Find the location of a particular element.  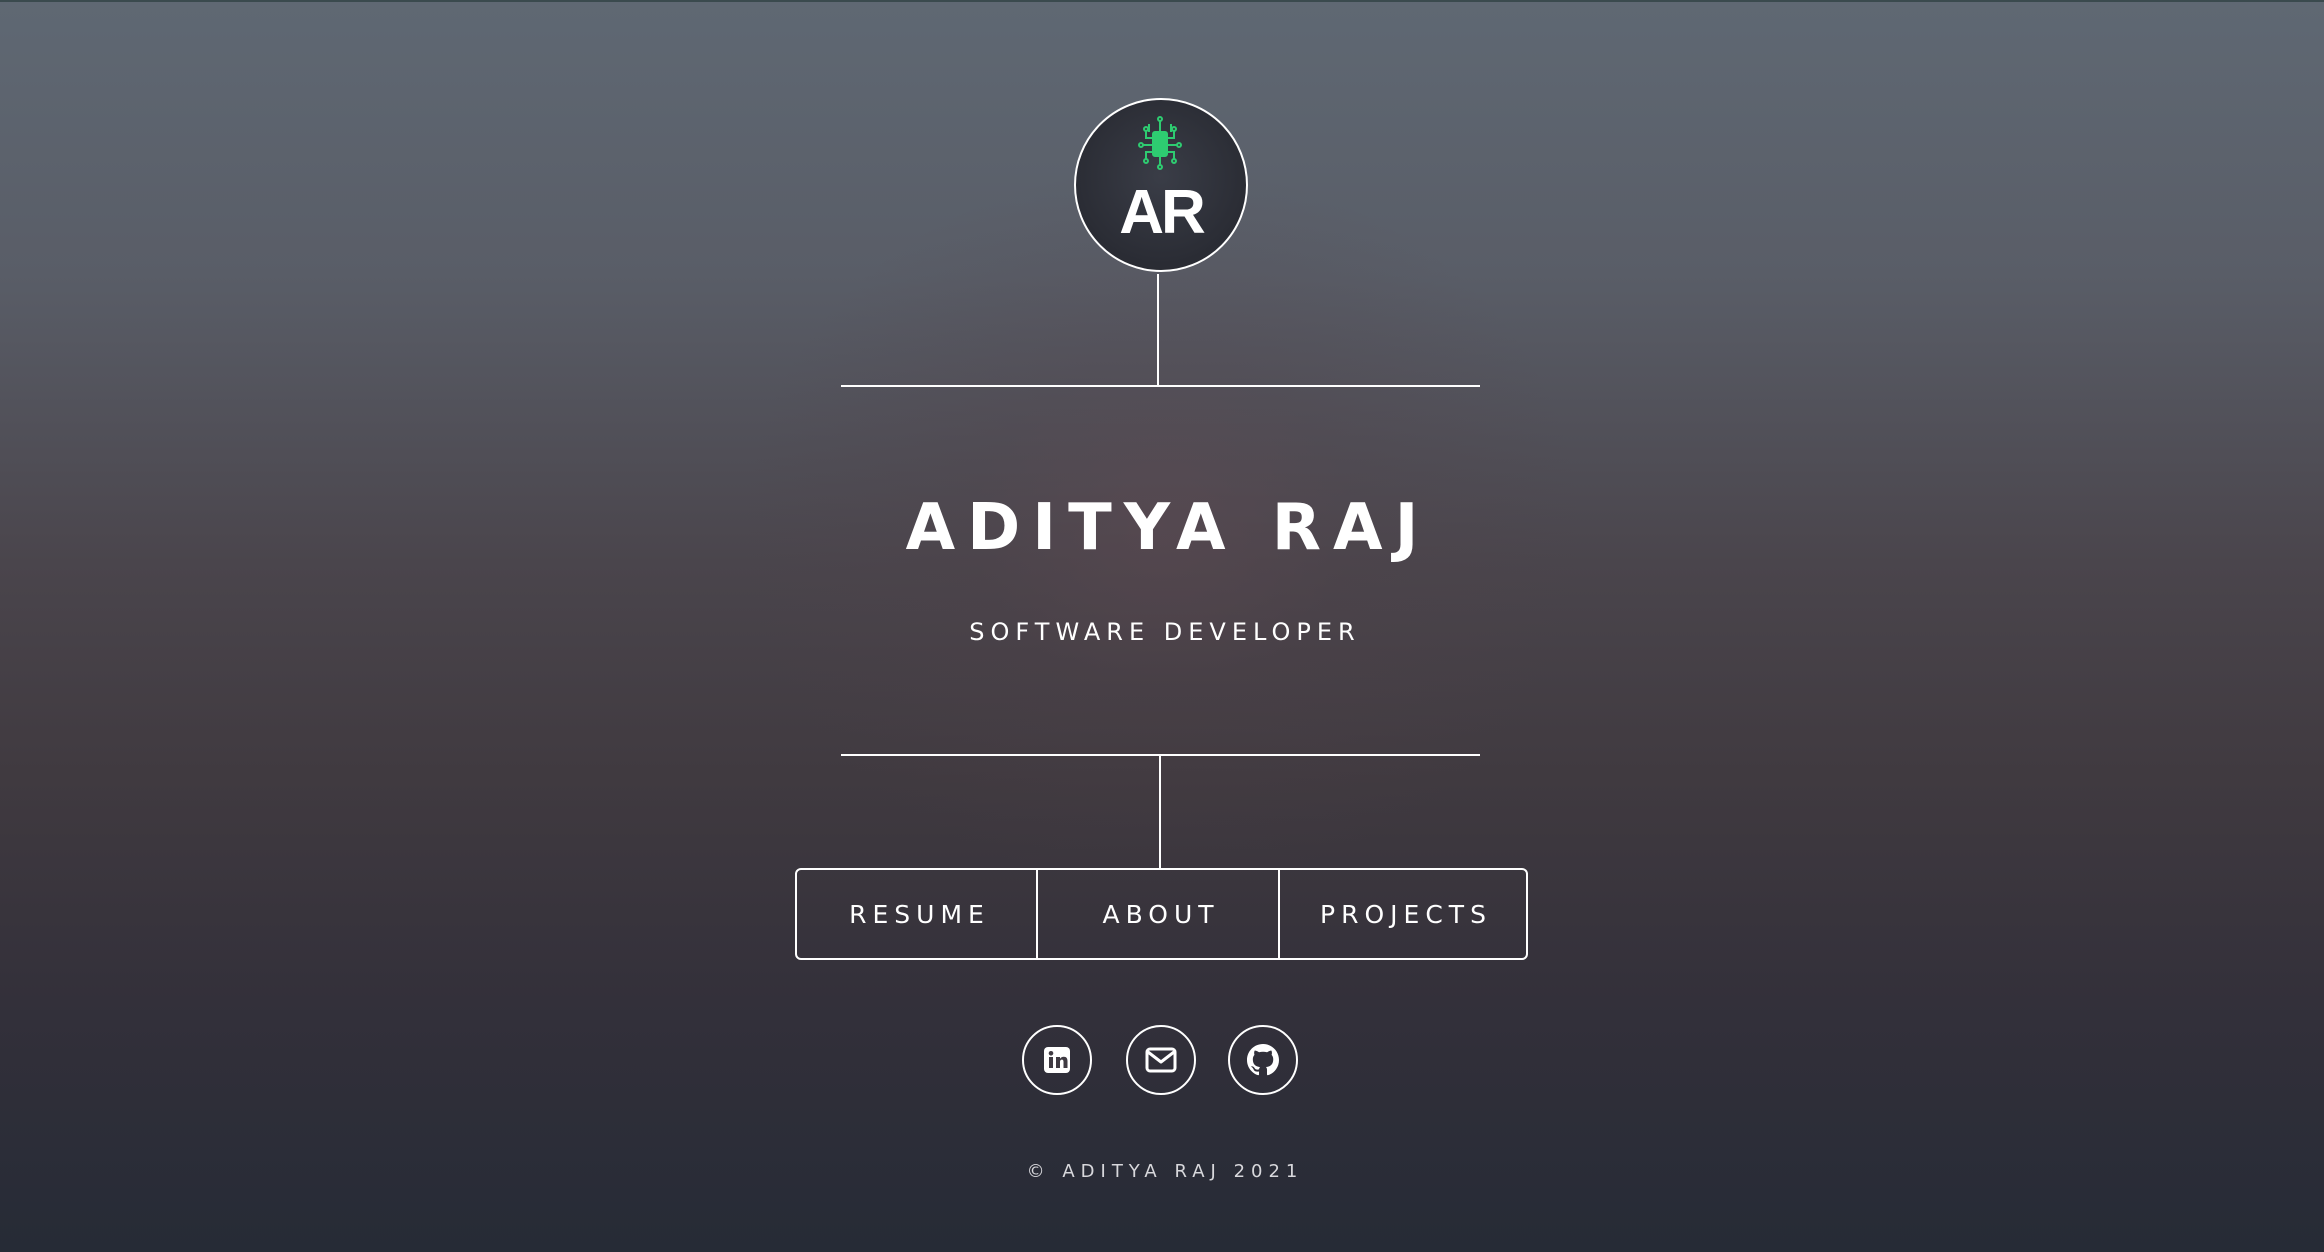

top-edge-bar is located at coordinates (1162, 1).